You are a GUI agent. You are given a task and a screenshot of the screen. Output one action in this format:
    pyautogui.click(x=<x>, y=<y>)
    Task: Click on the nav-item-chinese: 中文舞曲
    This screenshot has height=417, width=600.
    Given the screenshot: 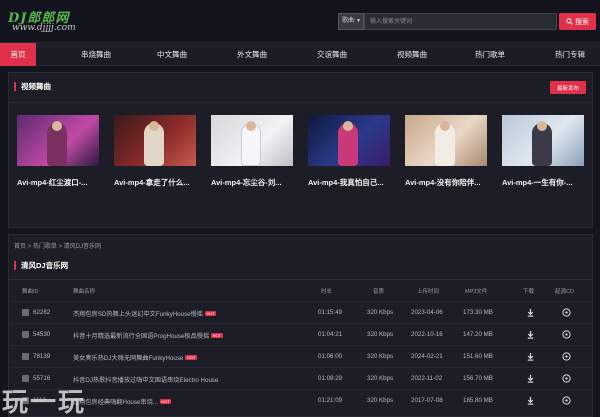 What is the action you would take?
    pyautogui.click(x=172, y=54)
    